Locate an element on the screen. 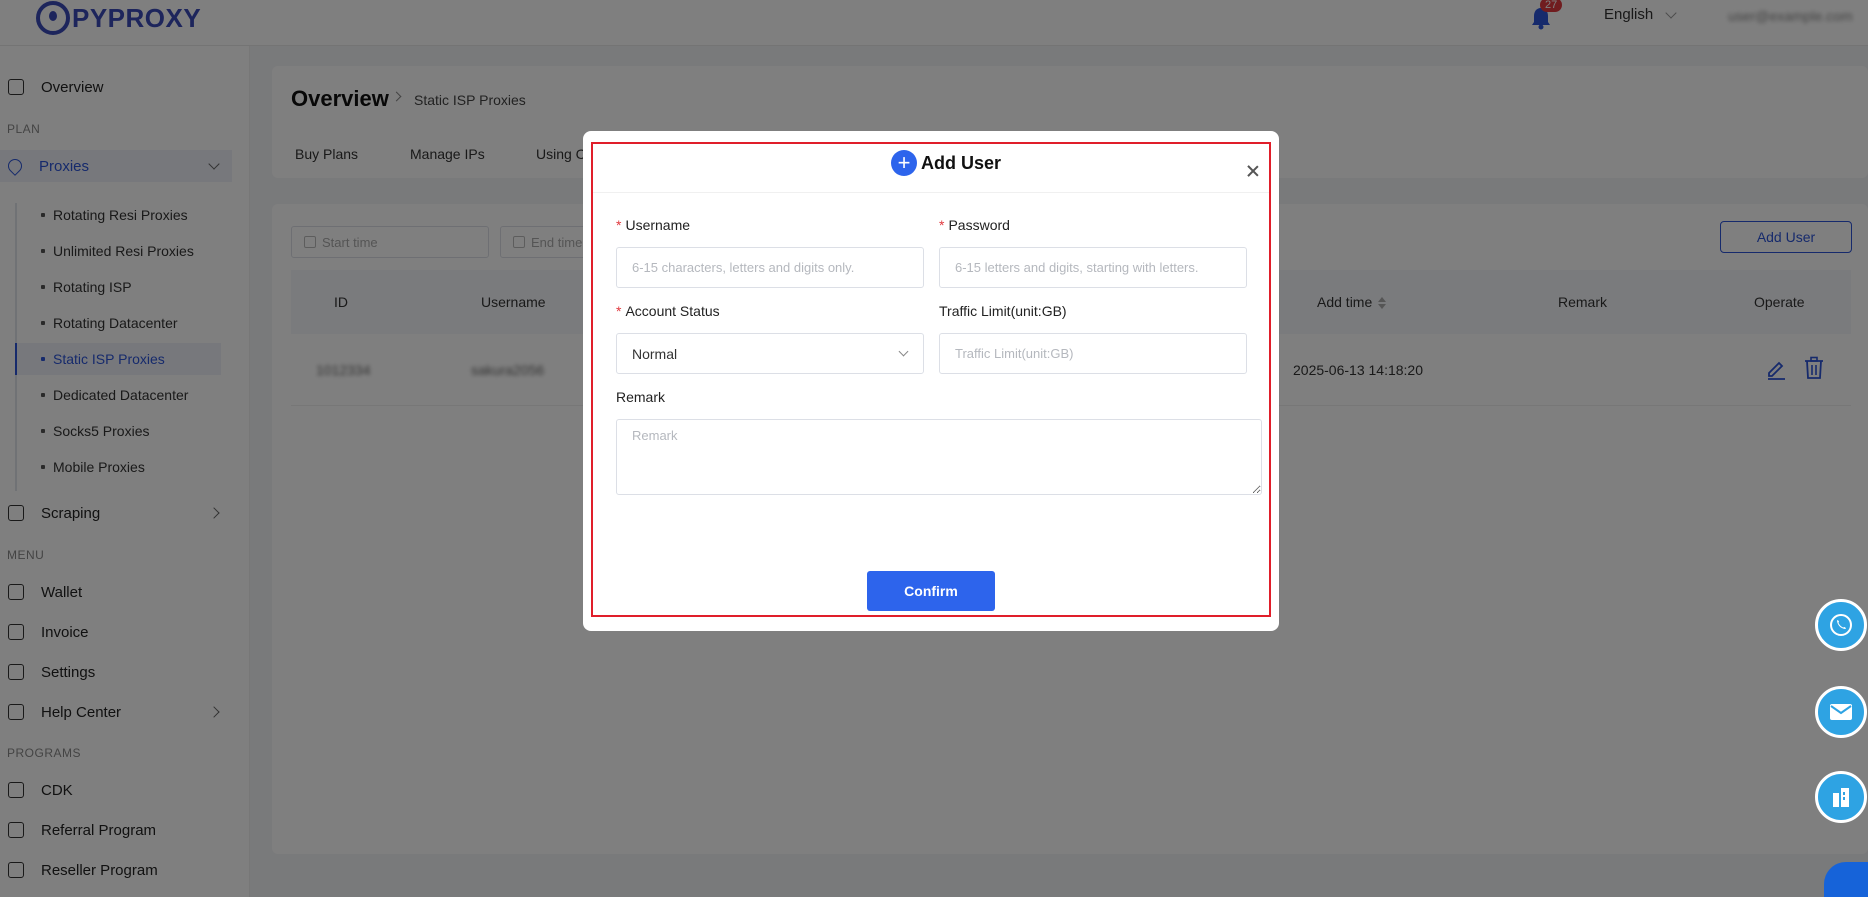  email-button is located at coordinates (1841, 712).